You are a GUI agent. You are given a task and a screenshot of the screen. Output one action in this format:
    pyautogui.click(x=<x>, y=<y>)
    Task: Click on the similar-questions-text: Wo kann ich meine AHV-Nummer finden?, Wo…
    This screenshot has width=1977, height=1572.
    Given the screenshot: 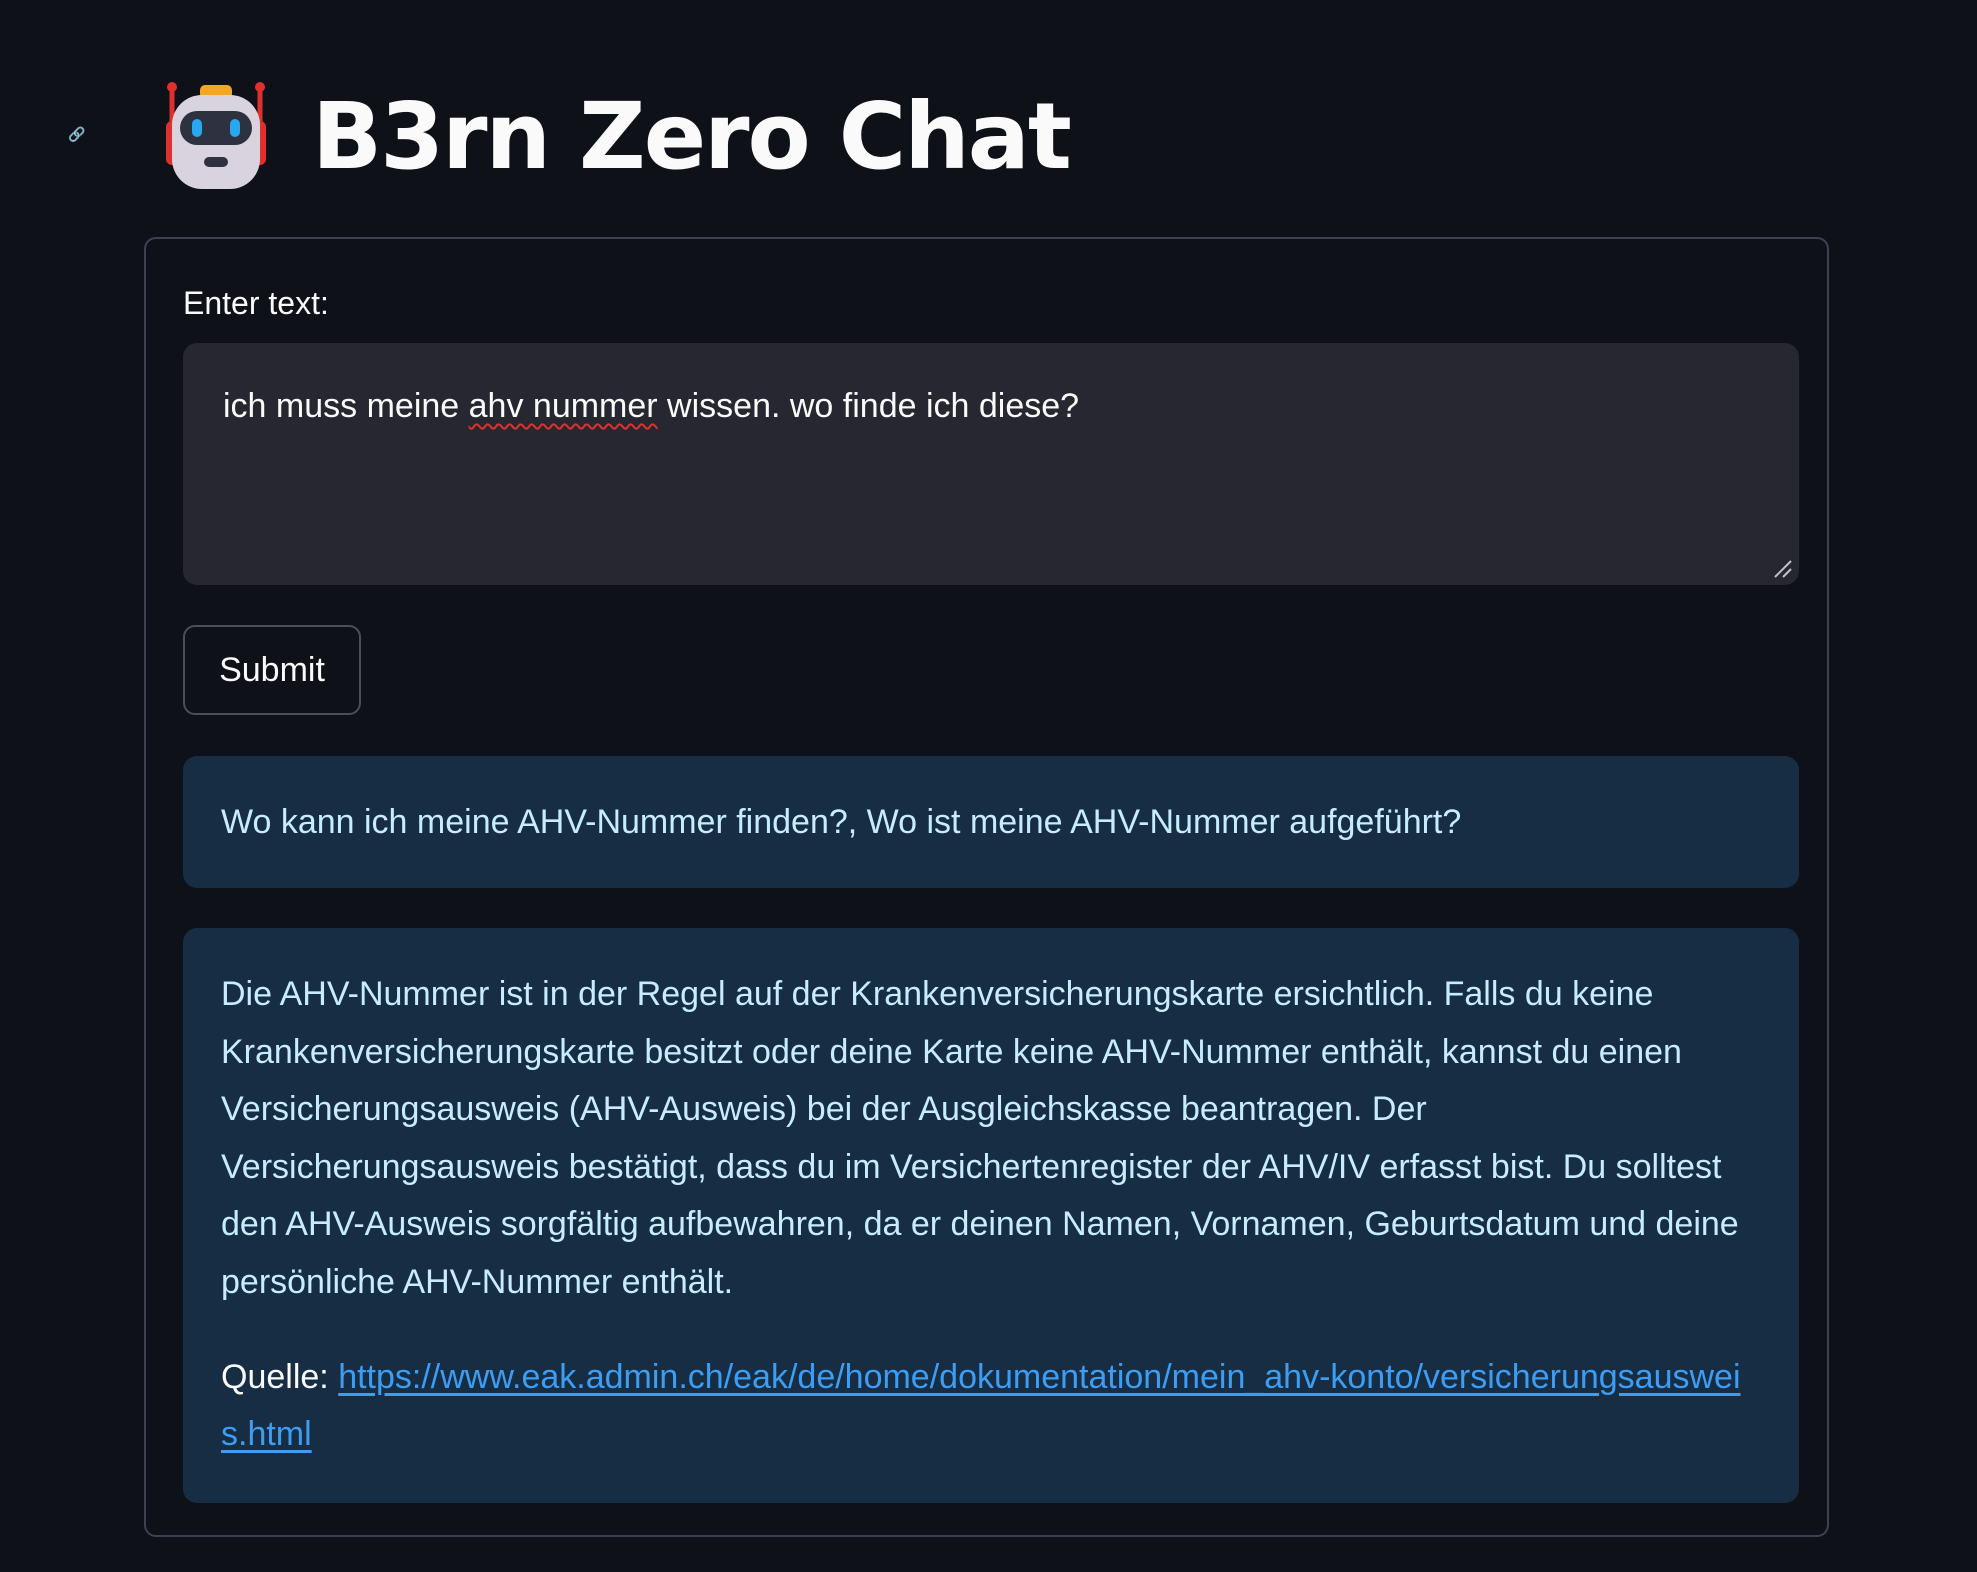 What is the action you would take?
    pyautogui.click(x=841, y=821)
    